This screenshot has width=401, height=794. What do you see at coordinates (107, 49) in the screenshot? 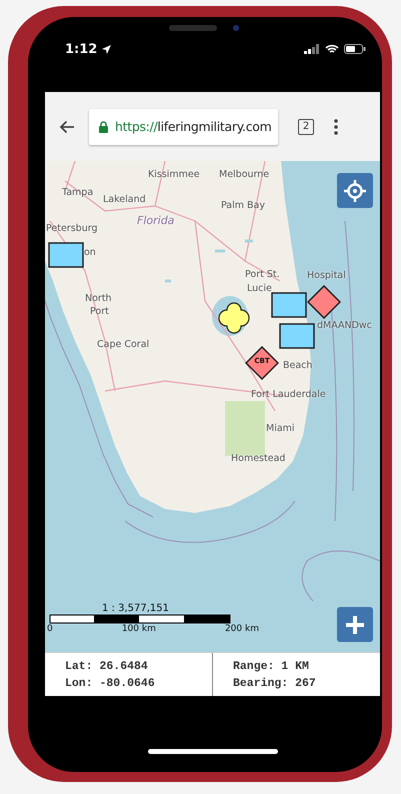
I see `location-arrow-icon` at bounding box center [107, 49].